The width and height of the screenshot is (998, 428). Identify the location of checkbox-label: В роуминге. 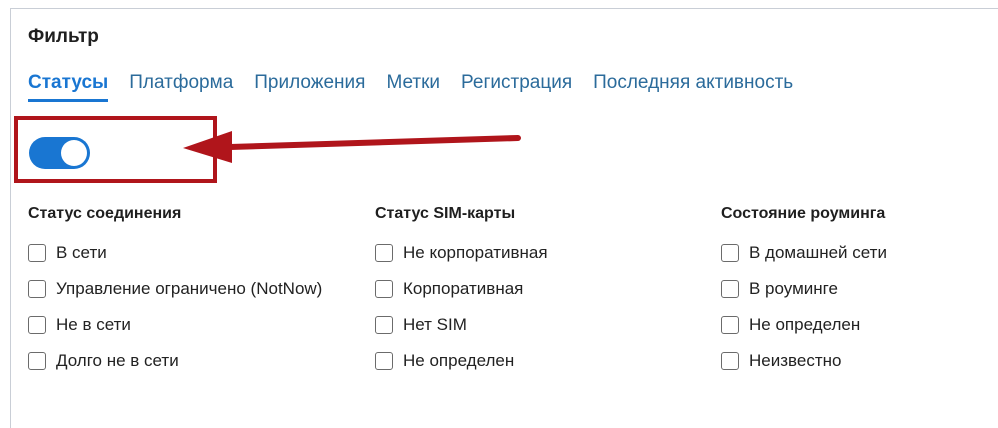
(793, 288).